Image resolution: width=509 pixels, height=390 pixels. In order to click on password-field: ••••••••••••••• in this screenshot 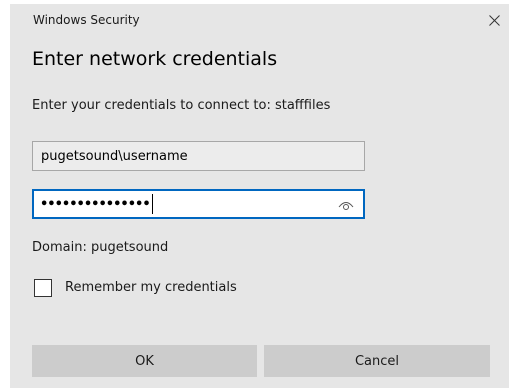, I will do `click(198, 204)`.